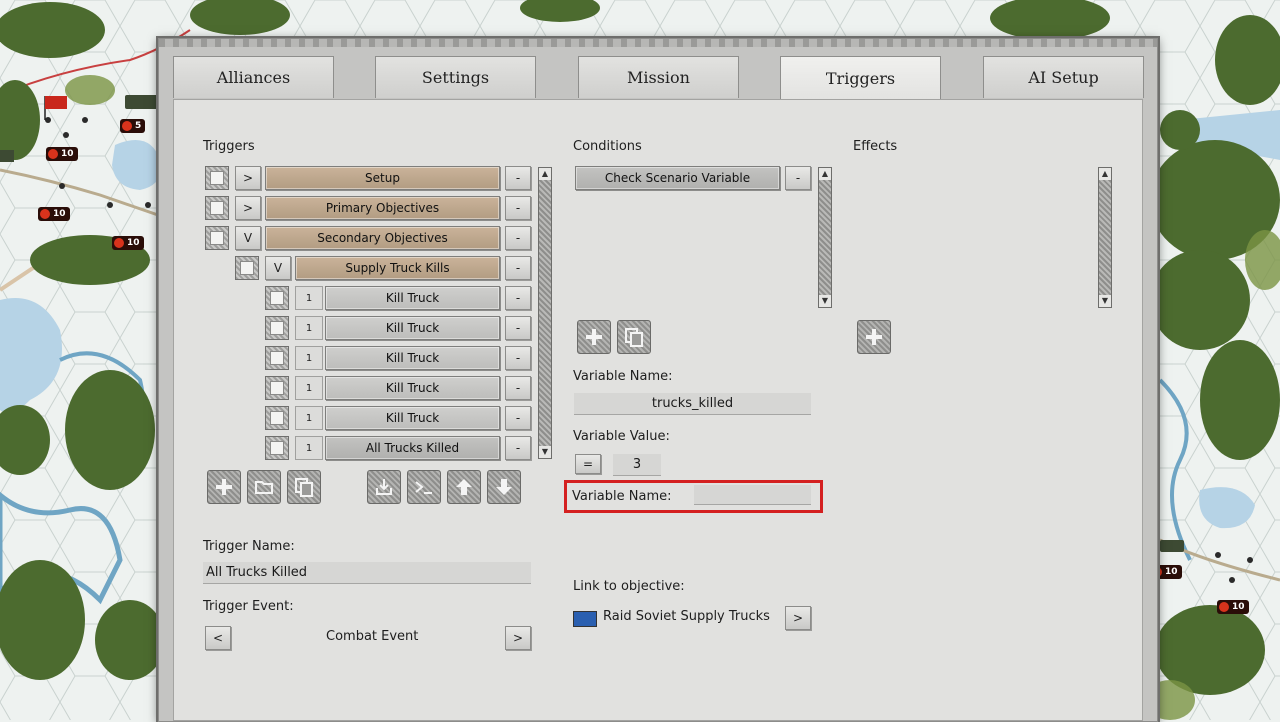  What do you see at coordinates (594, 337) in the screenshot?
I see `add-condition-button` at bounding box center [594, 337].